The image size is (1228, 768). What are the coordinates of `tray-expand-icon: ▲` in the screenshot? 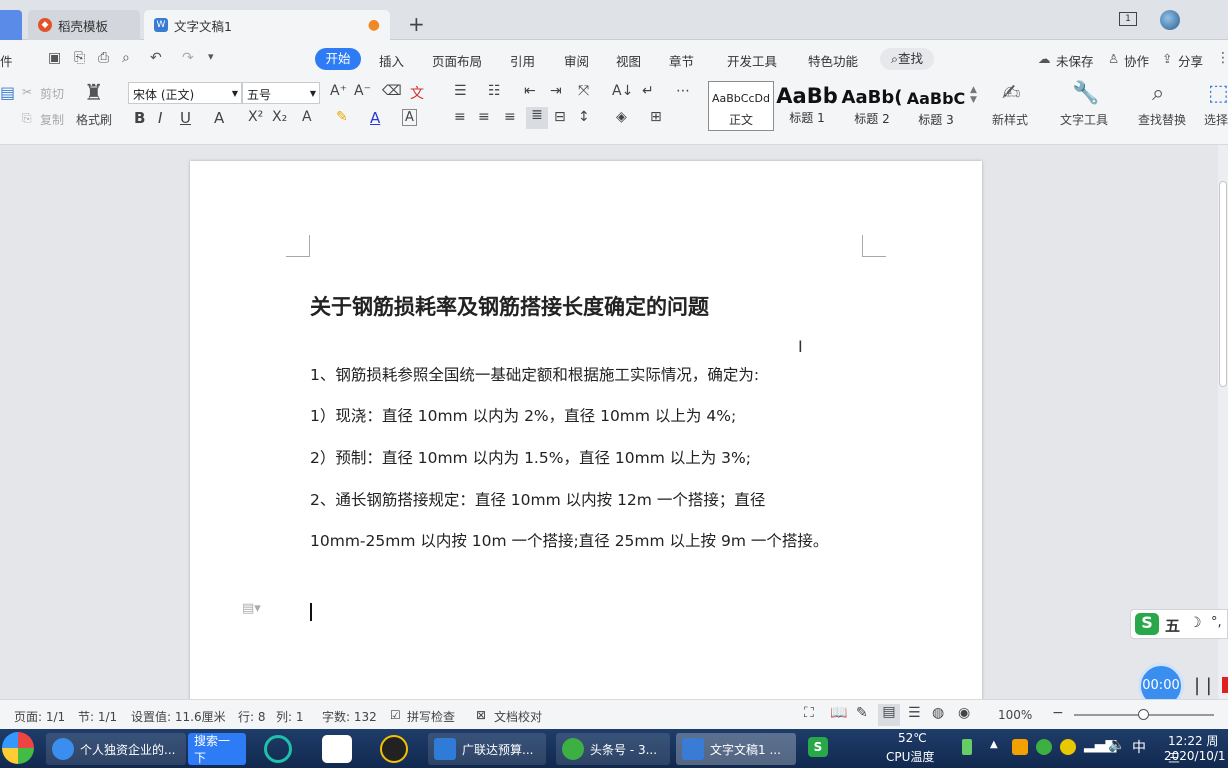 It's located at (994, 744).